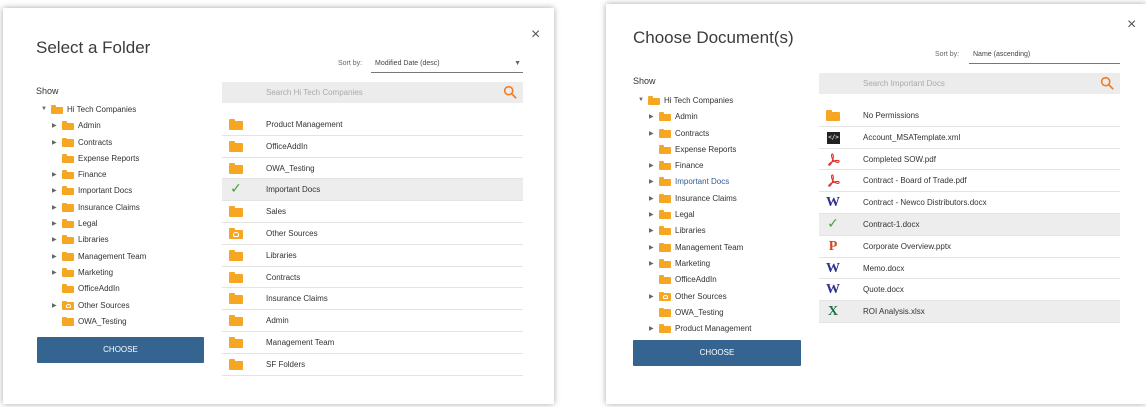  Describe the element at coordinates (1044, 57) in the screenshot. I see `sort-select: Name (ascending)` at that location.